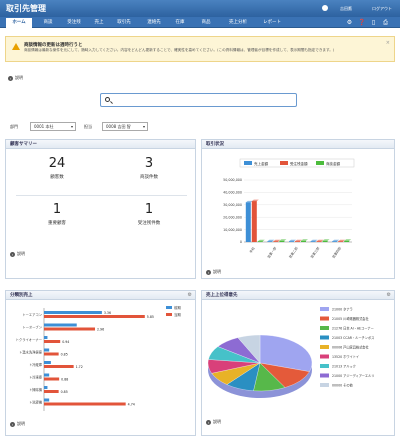 The height and width of the screenshot is (442, 400). Describe the element at coordinates (206, 23) in the screenshot. I see `tab-products: 商品` at that location.